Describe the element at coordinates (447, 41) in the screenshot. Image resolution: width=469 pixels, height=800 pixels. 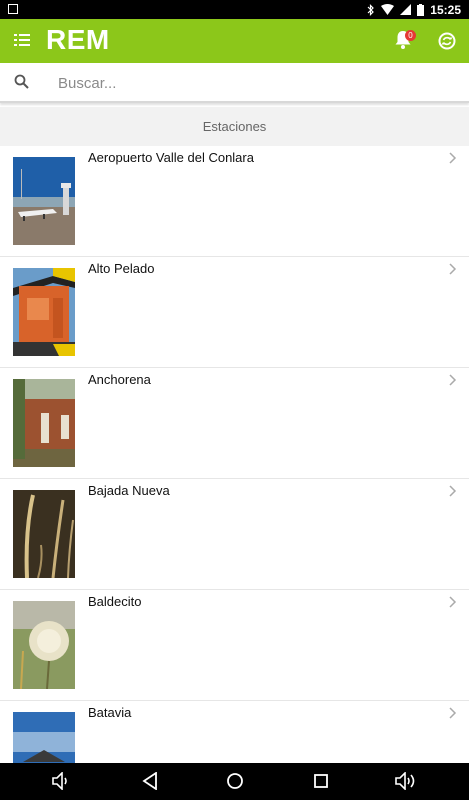
I see `sync-icon` at that location.